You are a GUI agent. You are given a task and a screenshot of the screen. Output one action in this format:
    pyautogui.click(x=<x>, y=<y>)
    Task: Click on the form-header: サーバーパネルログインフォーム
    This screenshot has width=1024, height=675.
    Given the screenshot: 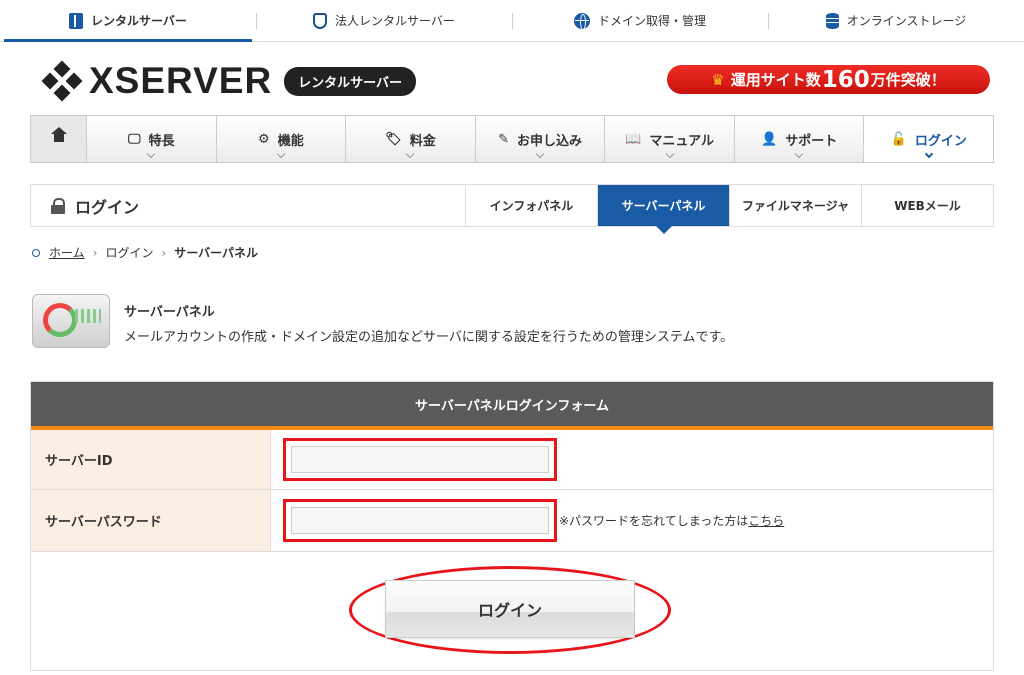 What is the action you would take?
    pyautogui.click(x=512, y=406)
    